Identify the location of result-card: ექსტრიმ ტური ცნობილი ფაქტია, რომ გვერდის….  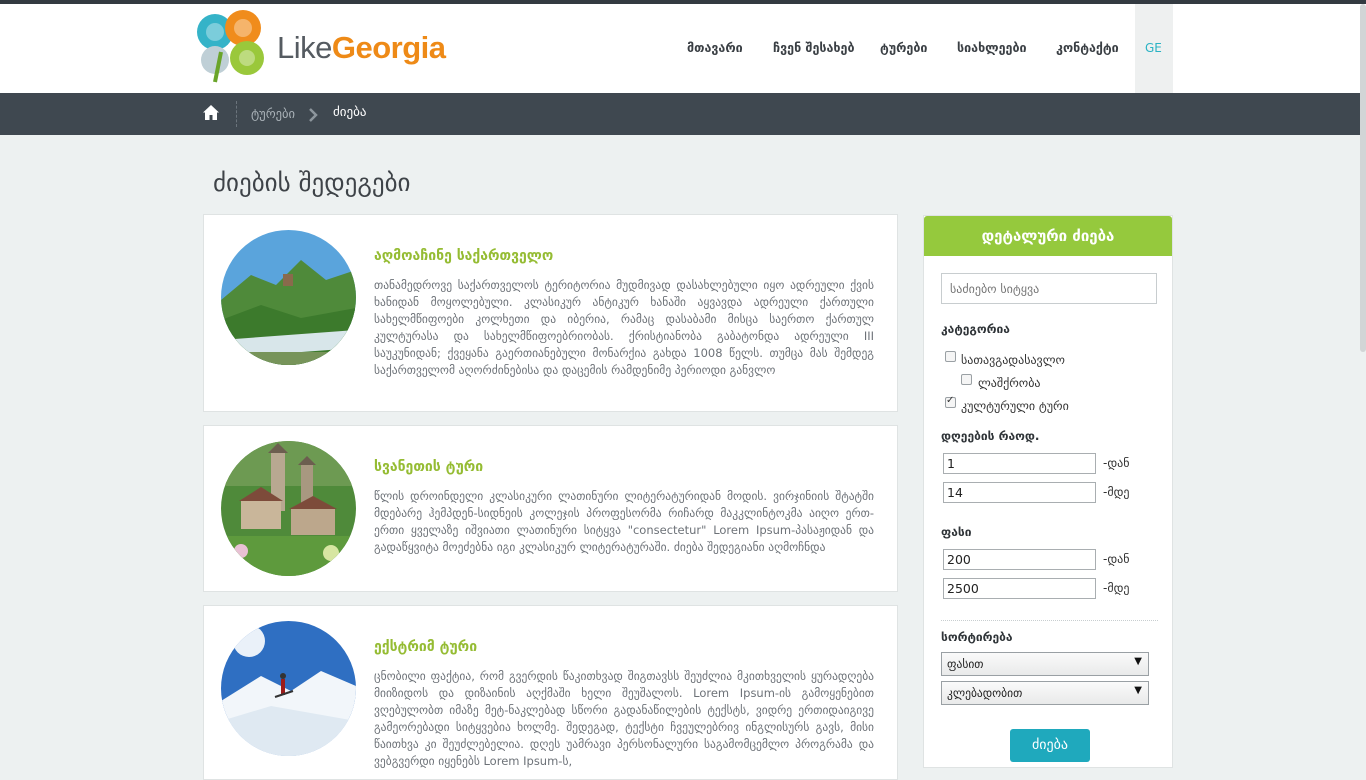
(550, 692).